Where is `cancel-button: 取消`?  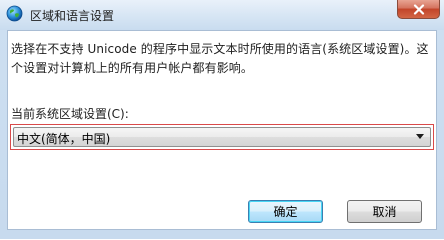
cancel-button: 取消 is located at coordinates (384, 211).